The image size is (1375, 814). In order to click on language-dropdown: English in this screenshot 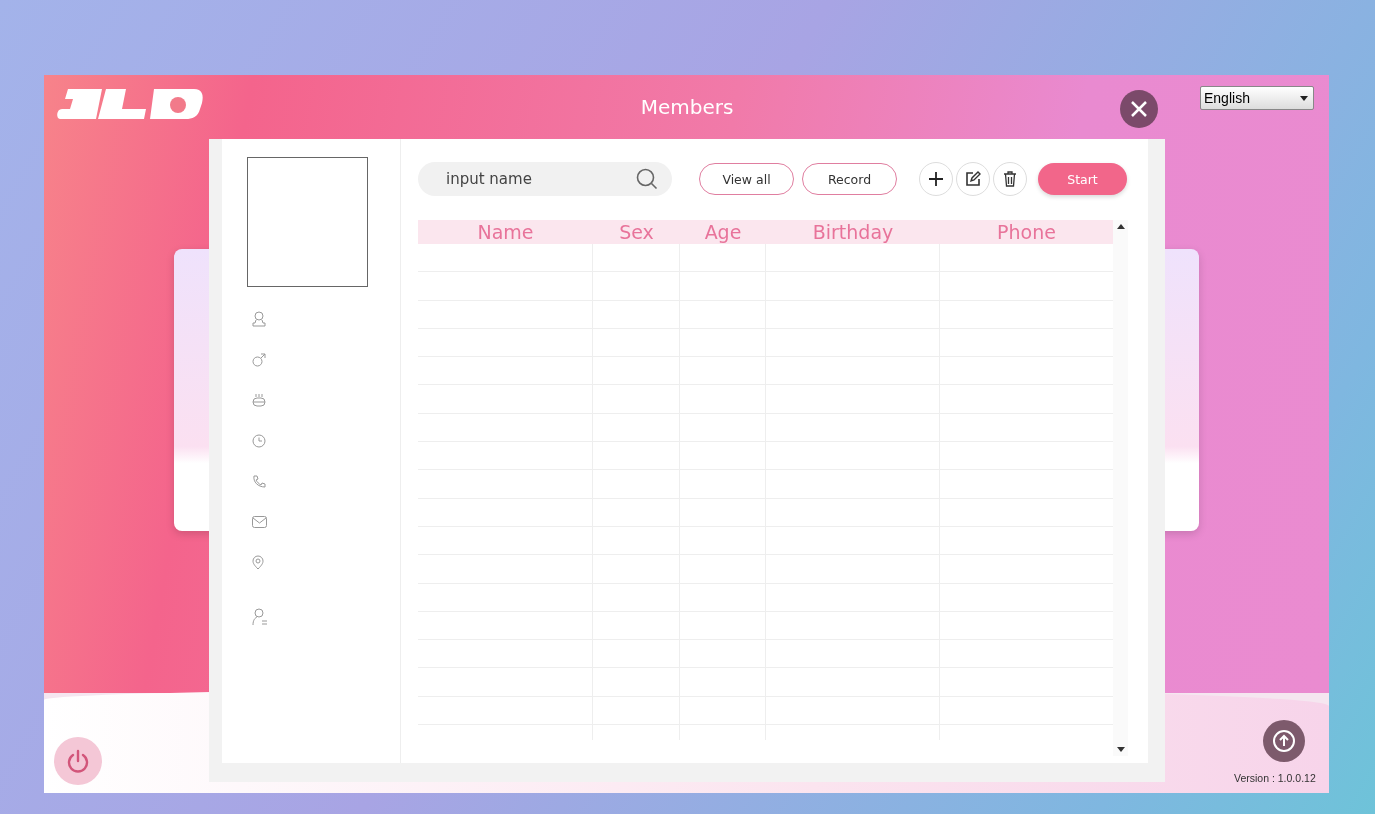, I will do `click(1257, 98)`.